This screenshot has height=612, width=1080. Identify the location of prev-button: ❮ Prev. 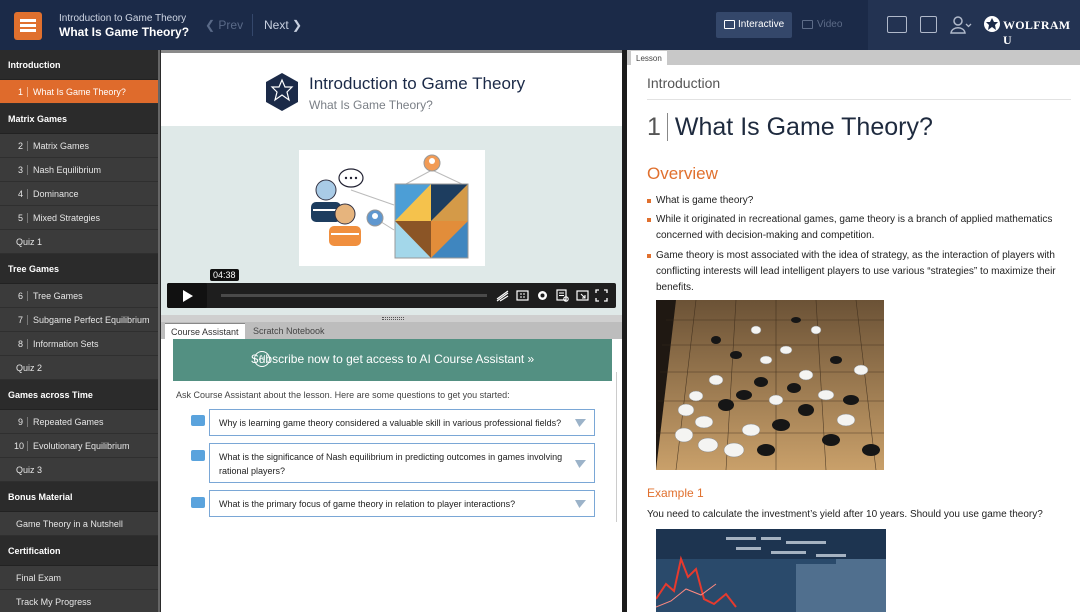
(224, 25).